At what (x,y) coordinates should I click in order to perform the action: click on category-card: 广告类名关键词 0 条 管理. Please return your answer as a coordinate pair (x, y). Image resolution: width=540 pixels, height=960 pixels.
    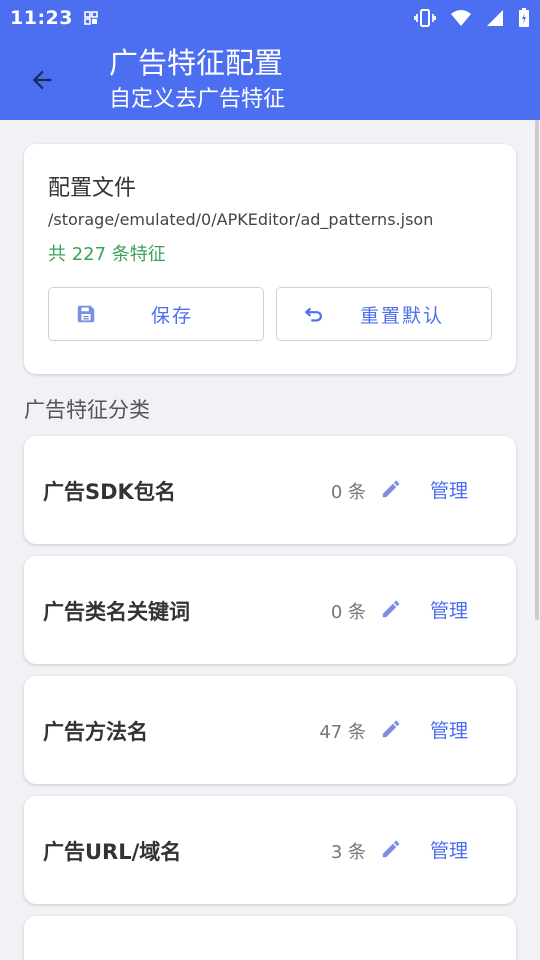
    Looking at the image, I should click on (270, 610).